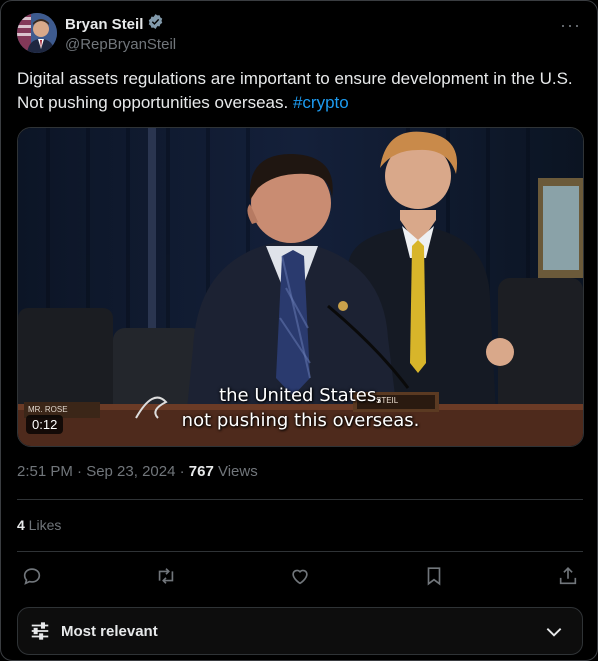 The height and width of the screenshot is (661, 598). I want to click on share-icon, so click(568, 576).